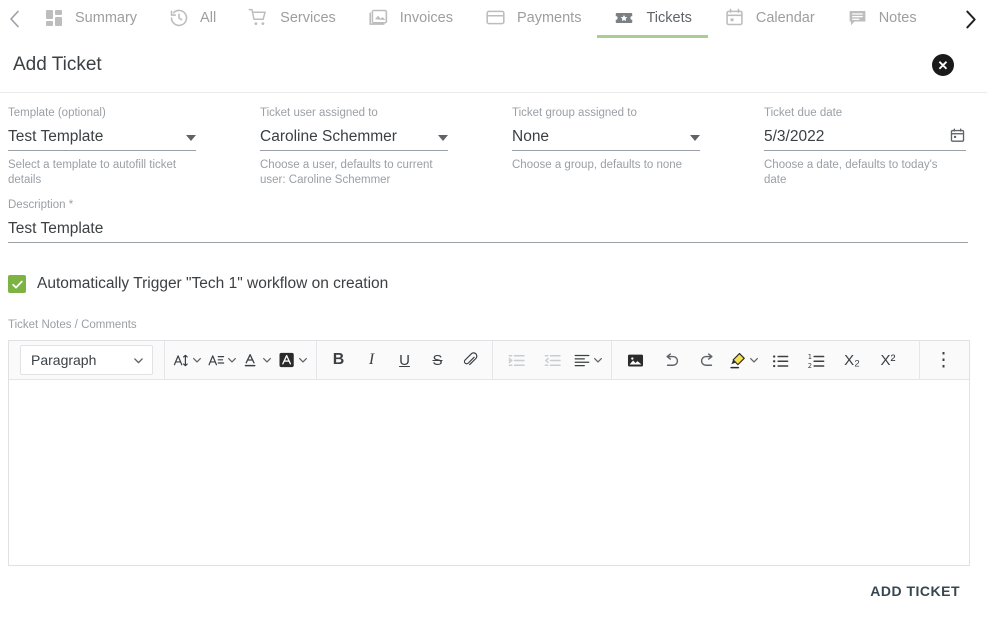  I want to click on add-ticket-button: ADD TICKET, so click(915, 591).